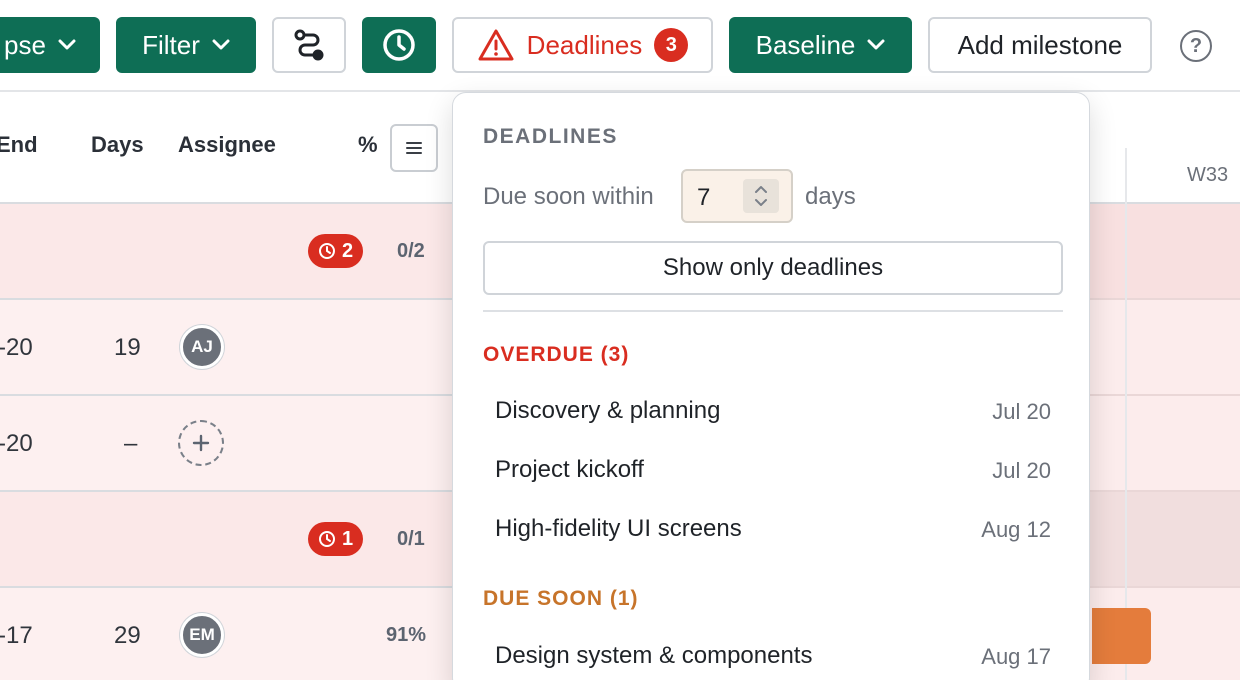 The height and width of the screenshot is (680, 1240). Describe the element at coordinates (654, 655) in the screenshot. I see `deadline-name: Design system & components` at that location.